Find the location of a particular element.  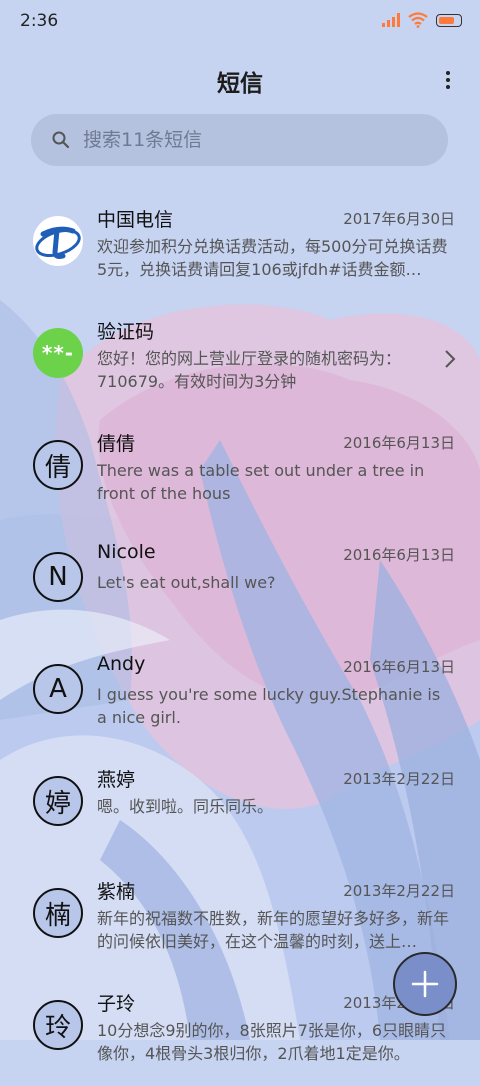

conversation-item: 婷 燕婷 2013年2月22日 嗯。收到啦。同乐同乐。 is located at coordinates (240, 806).